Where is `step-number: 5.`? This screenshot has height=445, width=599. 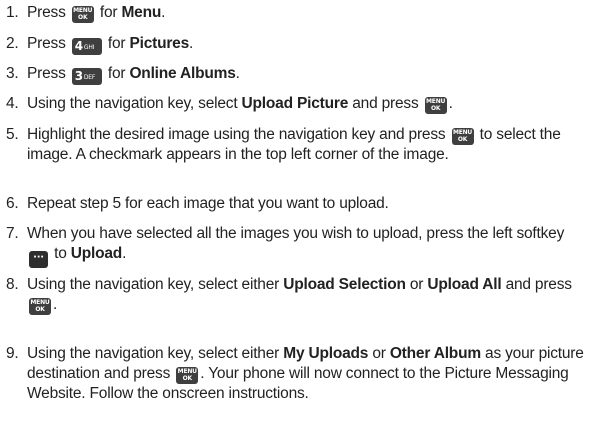 step-number: 5. is located at coordinates (12, 134).